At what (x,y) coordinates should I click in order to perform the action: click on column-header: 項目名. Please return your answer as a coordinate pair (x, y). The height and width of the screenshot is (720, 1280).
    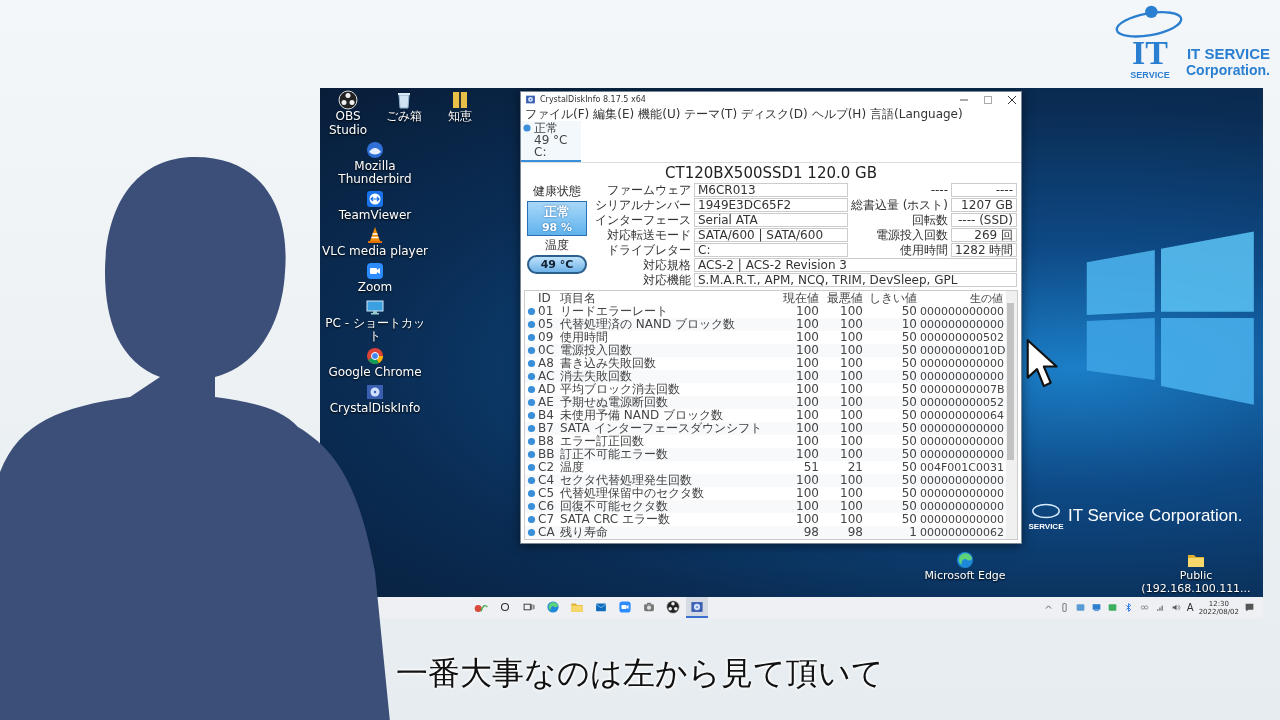
    Looking at the image, I should click on (669, 298).